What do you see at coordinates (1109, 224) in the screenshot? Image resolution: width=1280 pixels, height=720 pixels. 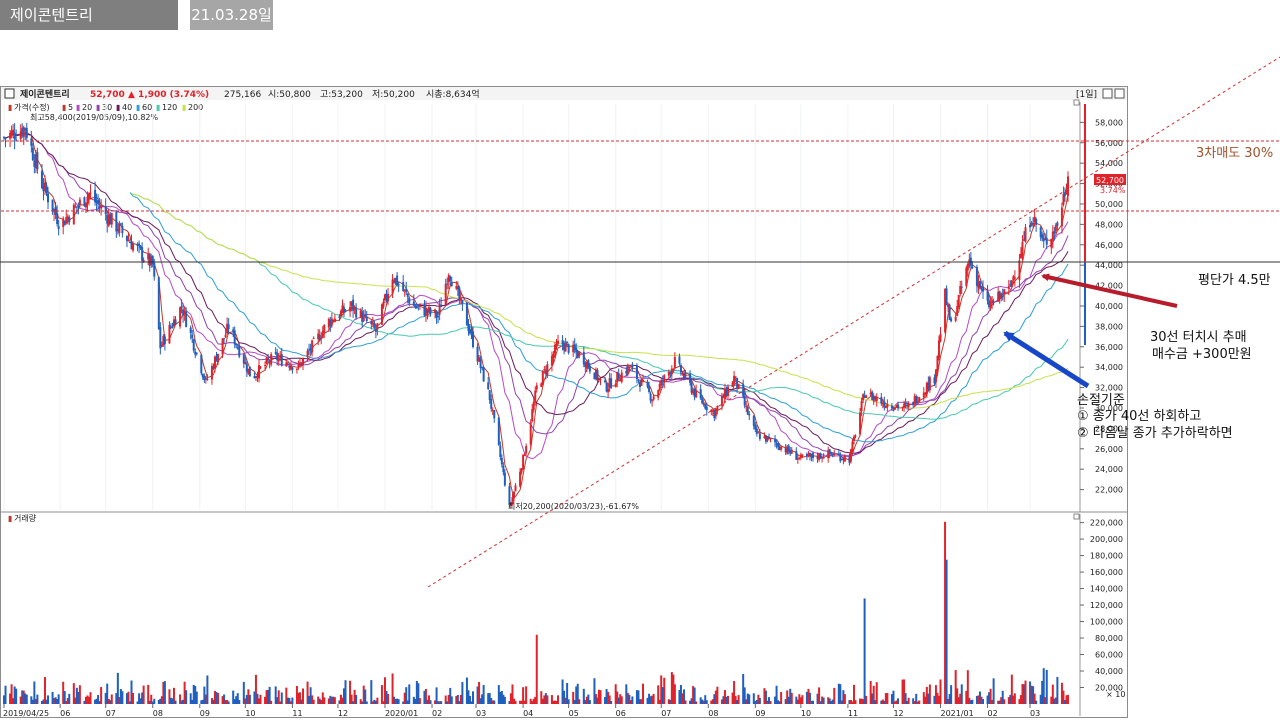 I see `price-tick-label: 48,000` at bounding box center [1109, 224].